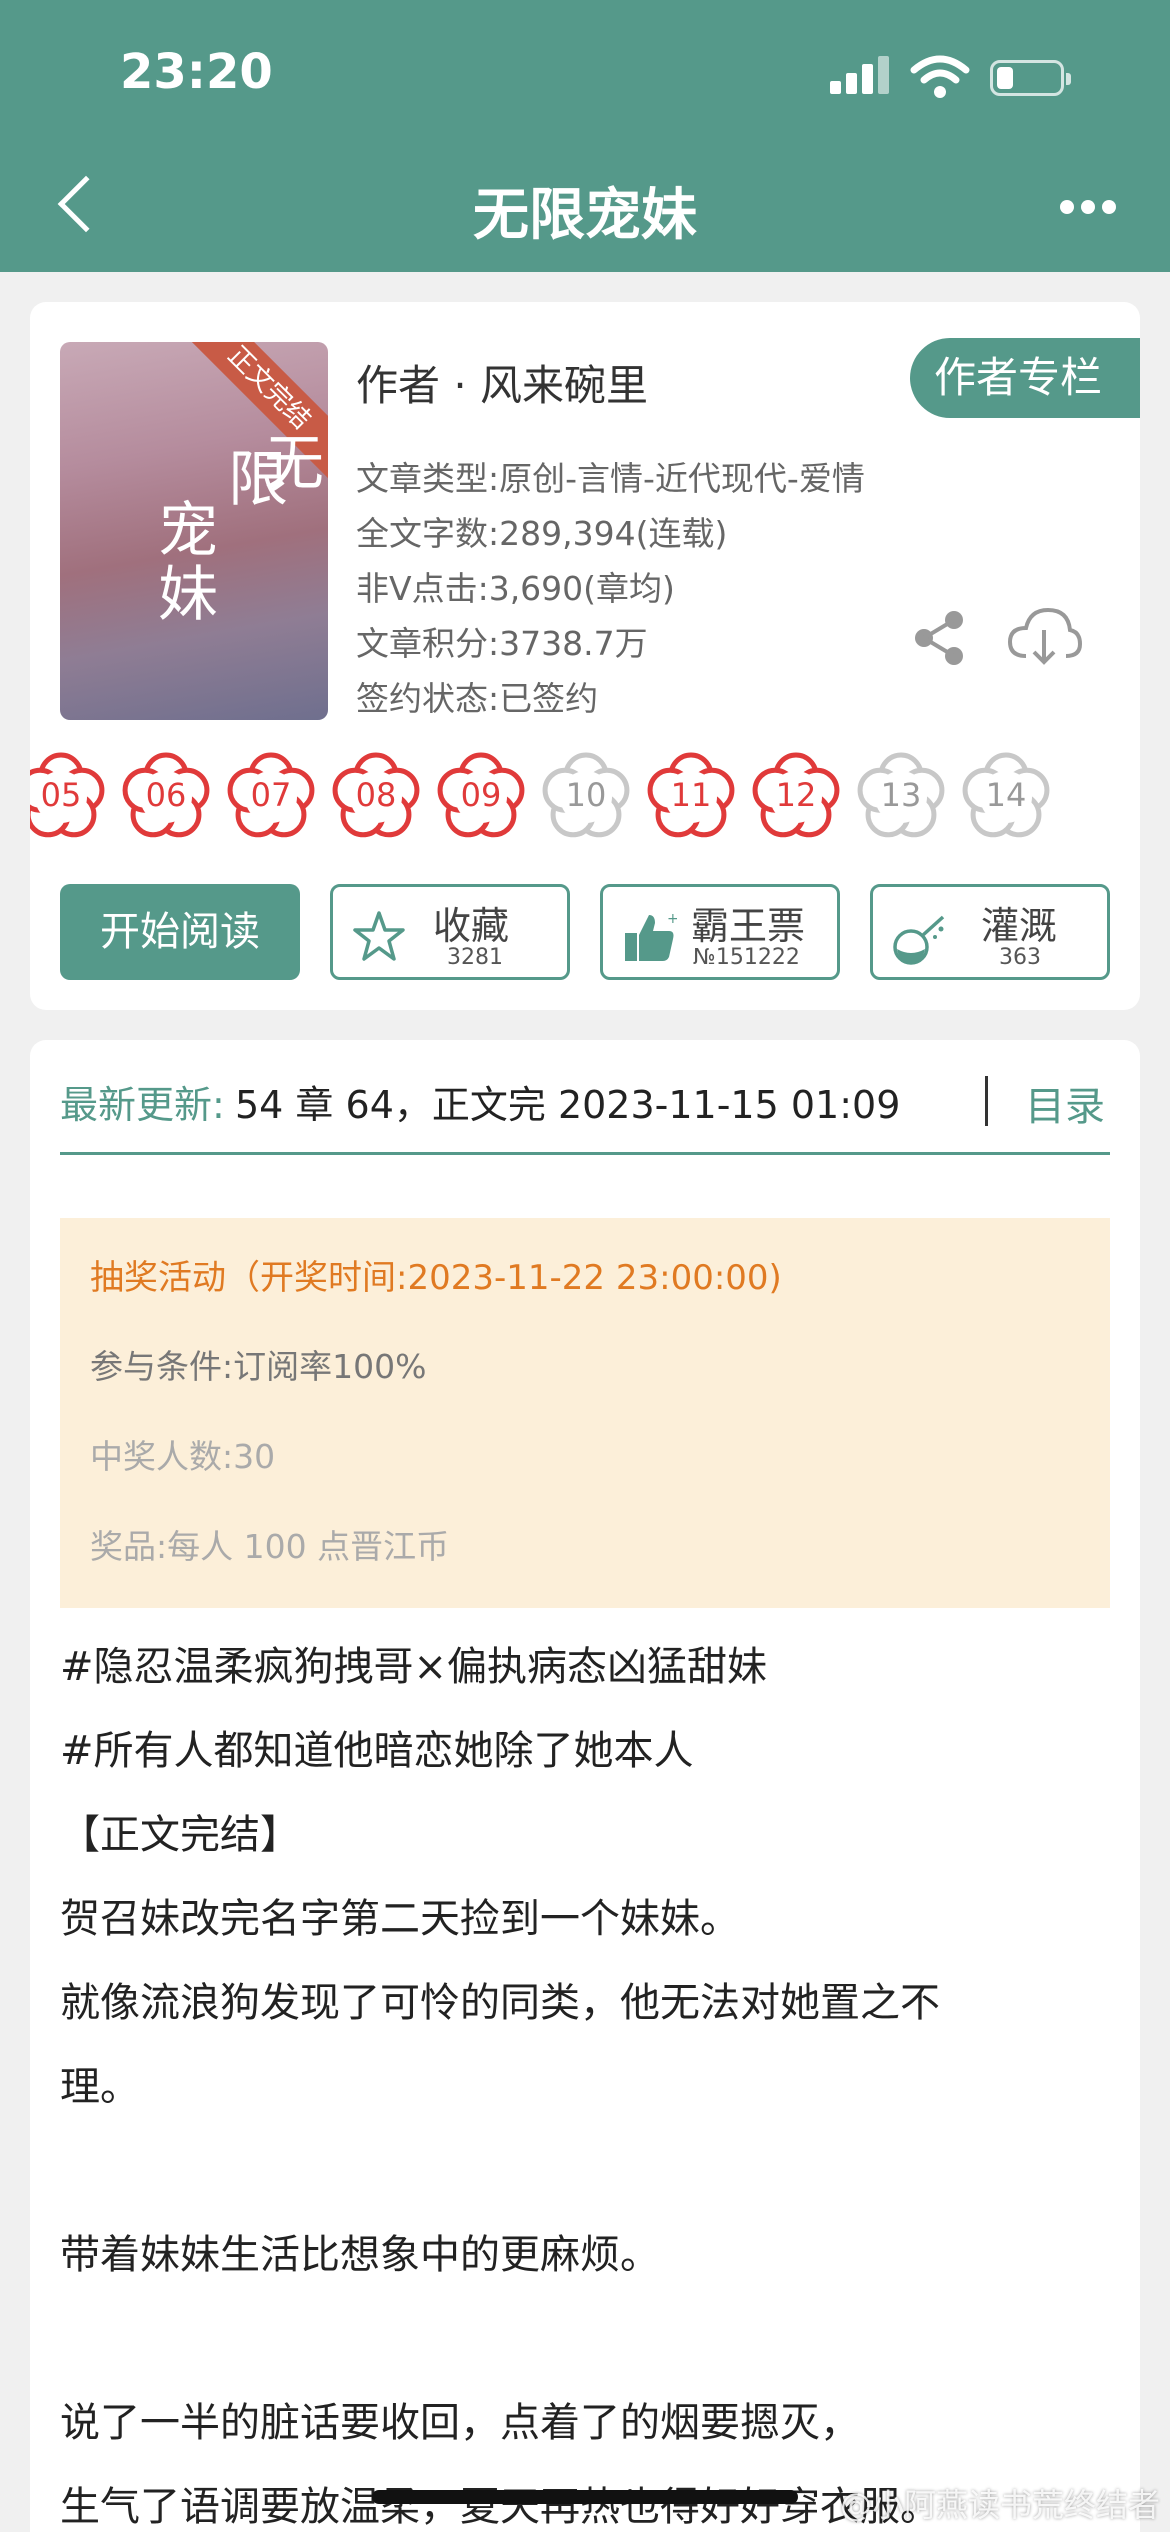  What do you see at coordinates (258, 480) in the screenshot?
I see `cover-title-char: 限` at bounding box center [258, 480].